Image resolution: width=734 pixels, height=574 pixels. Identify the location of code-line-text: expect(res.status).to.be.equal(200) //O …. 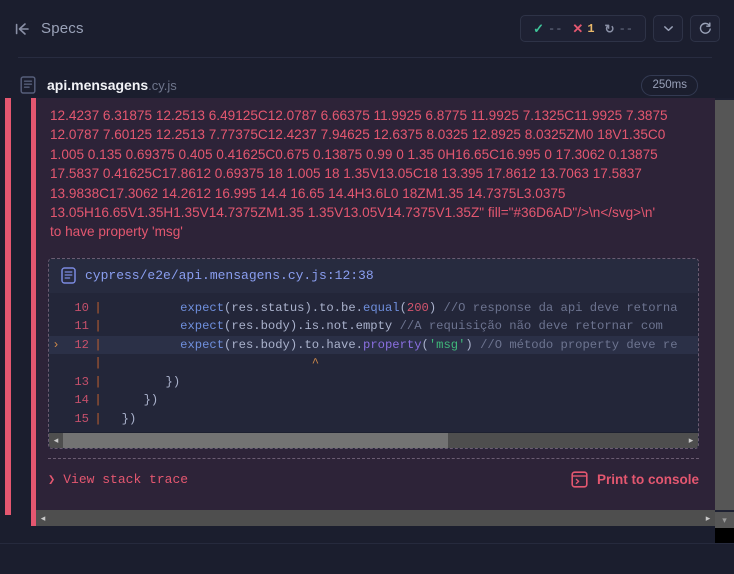
(429, 307).